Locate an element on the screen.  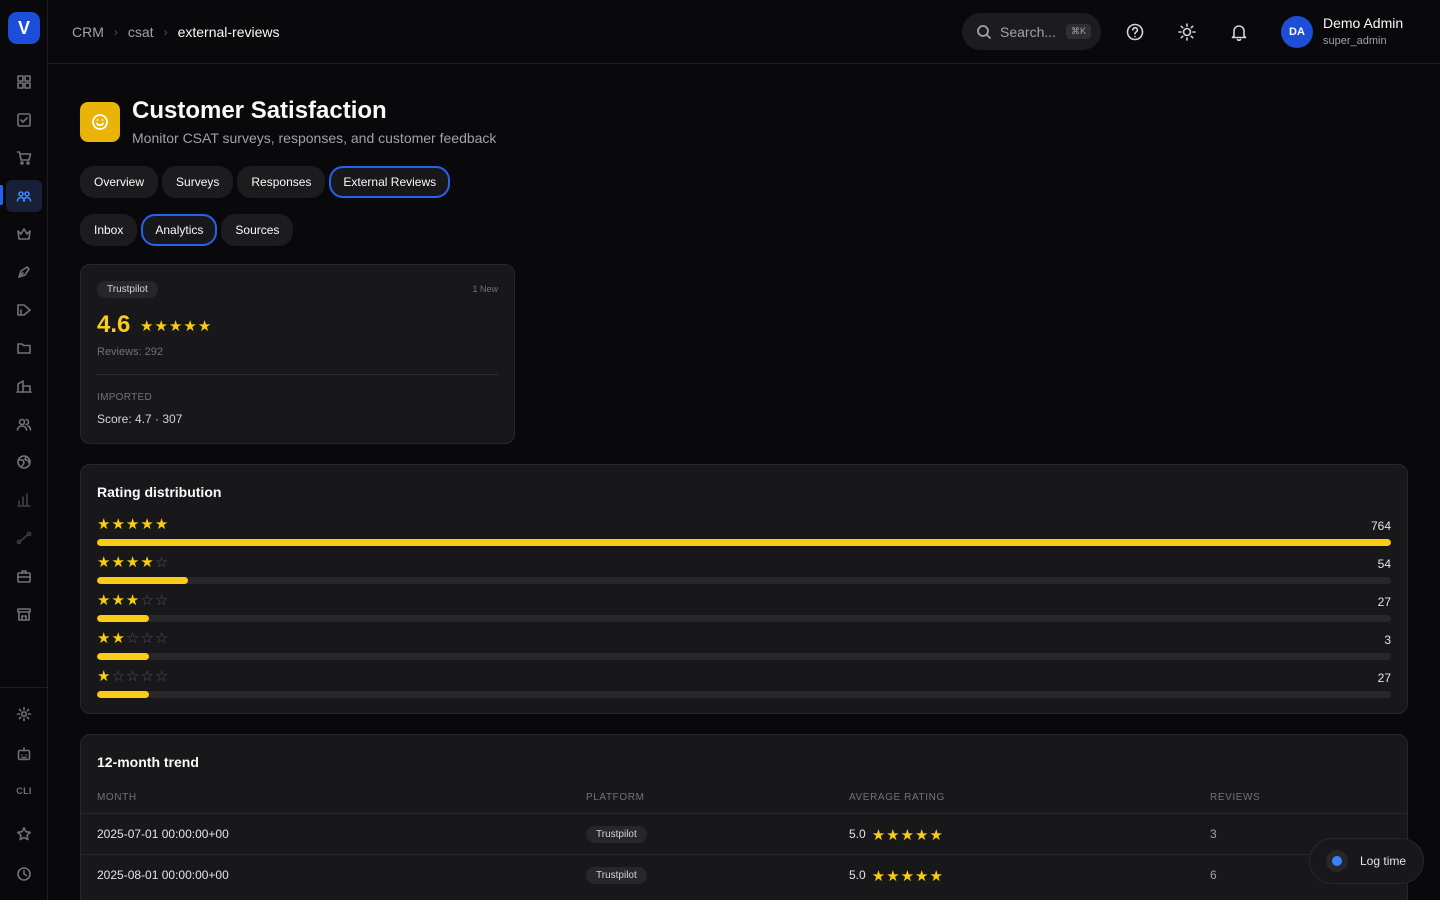
user-role: super_admin is located at coordinates (1355, 41).